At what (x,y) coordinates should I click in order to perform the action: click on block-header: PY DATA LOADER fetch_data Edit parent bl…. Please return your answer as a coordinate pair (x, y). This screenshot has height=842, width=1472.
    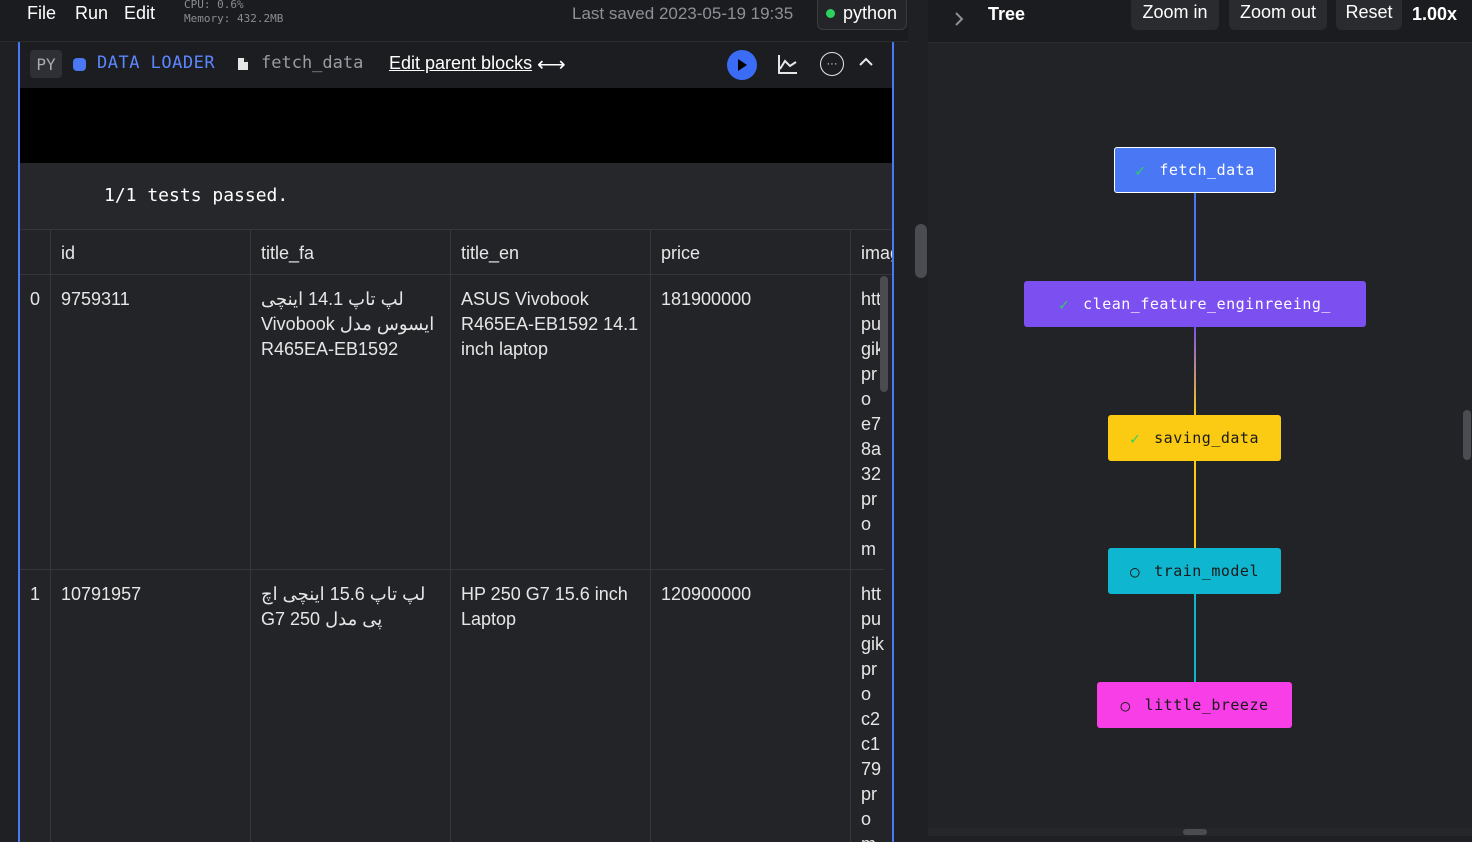
    Looking at the image, I should click on (456, 65).